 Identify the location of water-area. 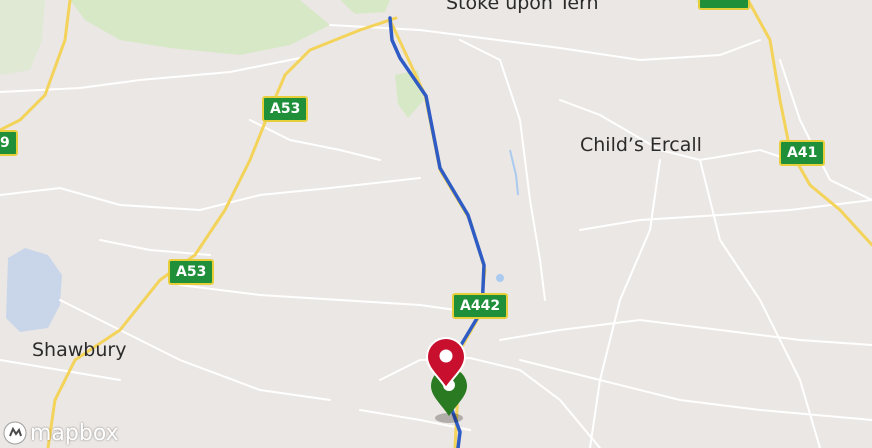
(34, 290).